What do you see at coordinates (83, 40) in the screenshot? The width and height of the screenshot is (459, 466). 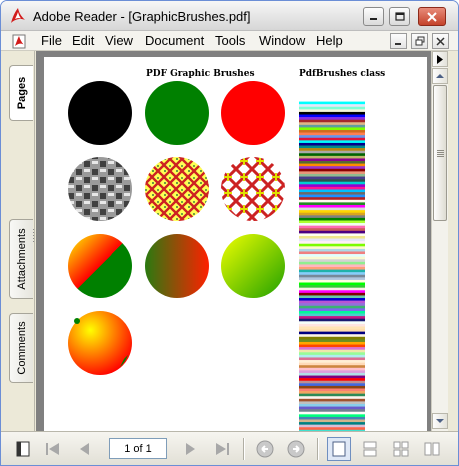 I see `menu-edit: Edit` at bounding box center [83, 40].